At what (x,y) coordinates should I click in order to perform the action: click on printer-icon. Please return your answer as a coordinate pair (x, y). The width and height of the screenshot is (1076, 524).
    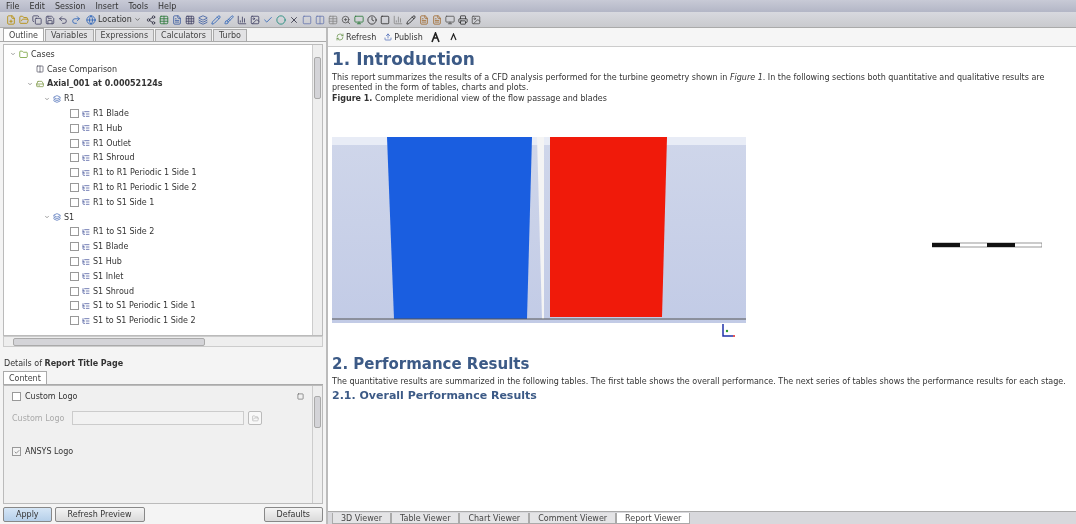
    Looking at the image, I should click on (462, 19).